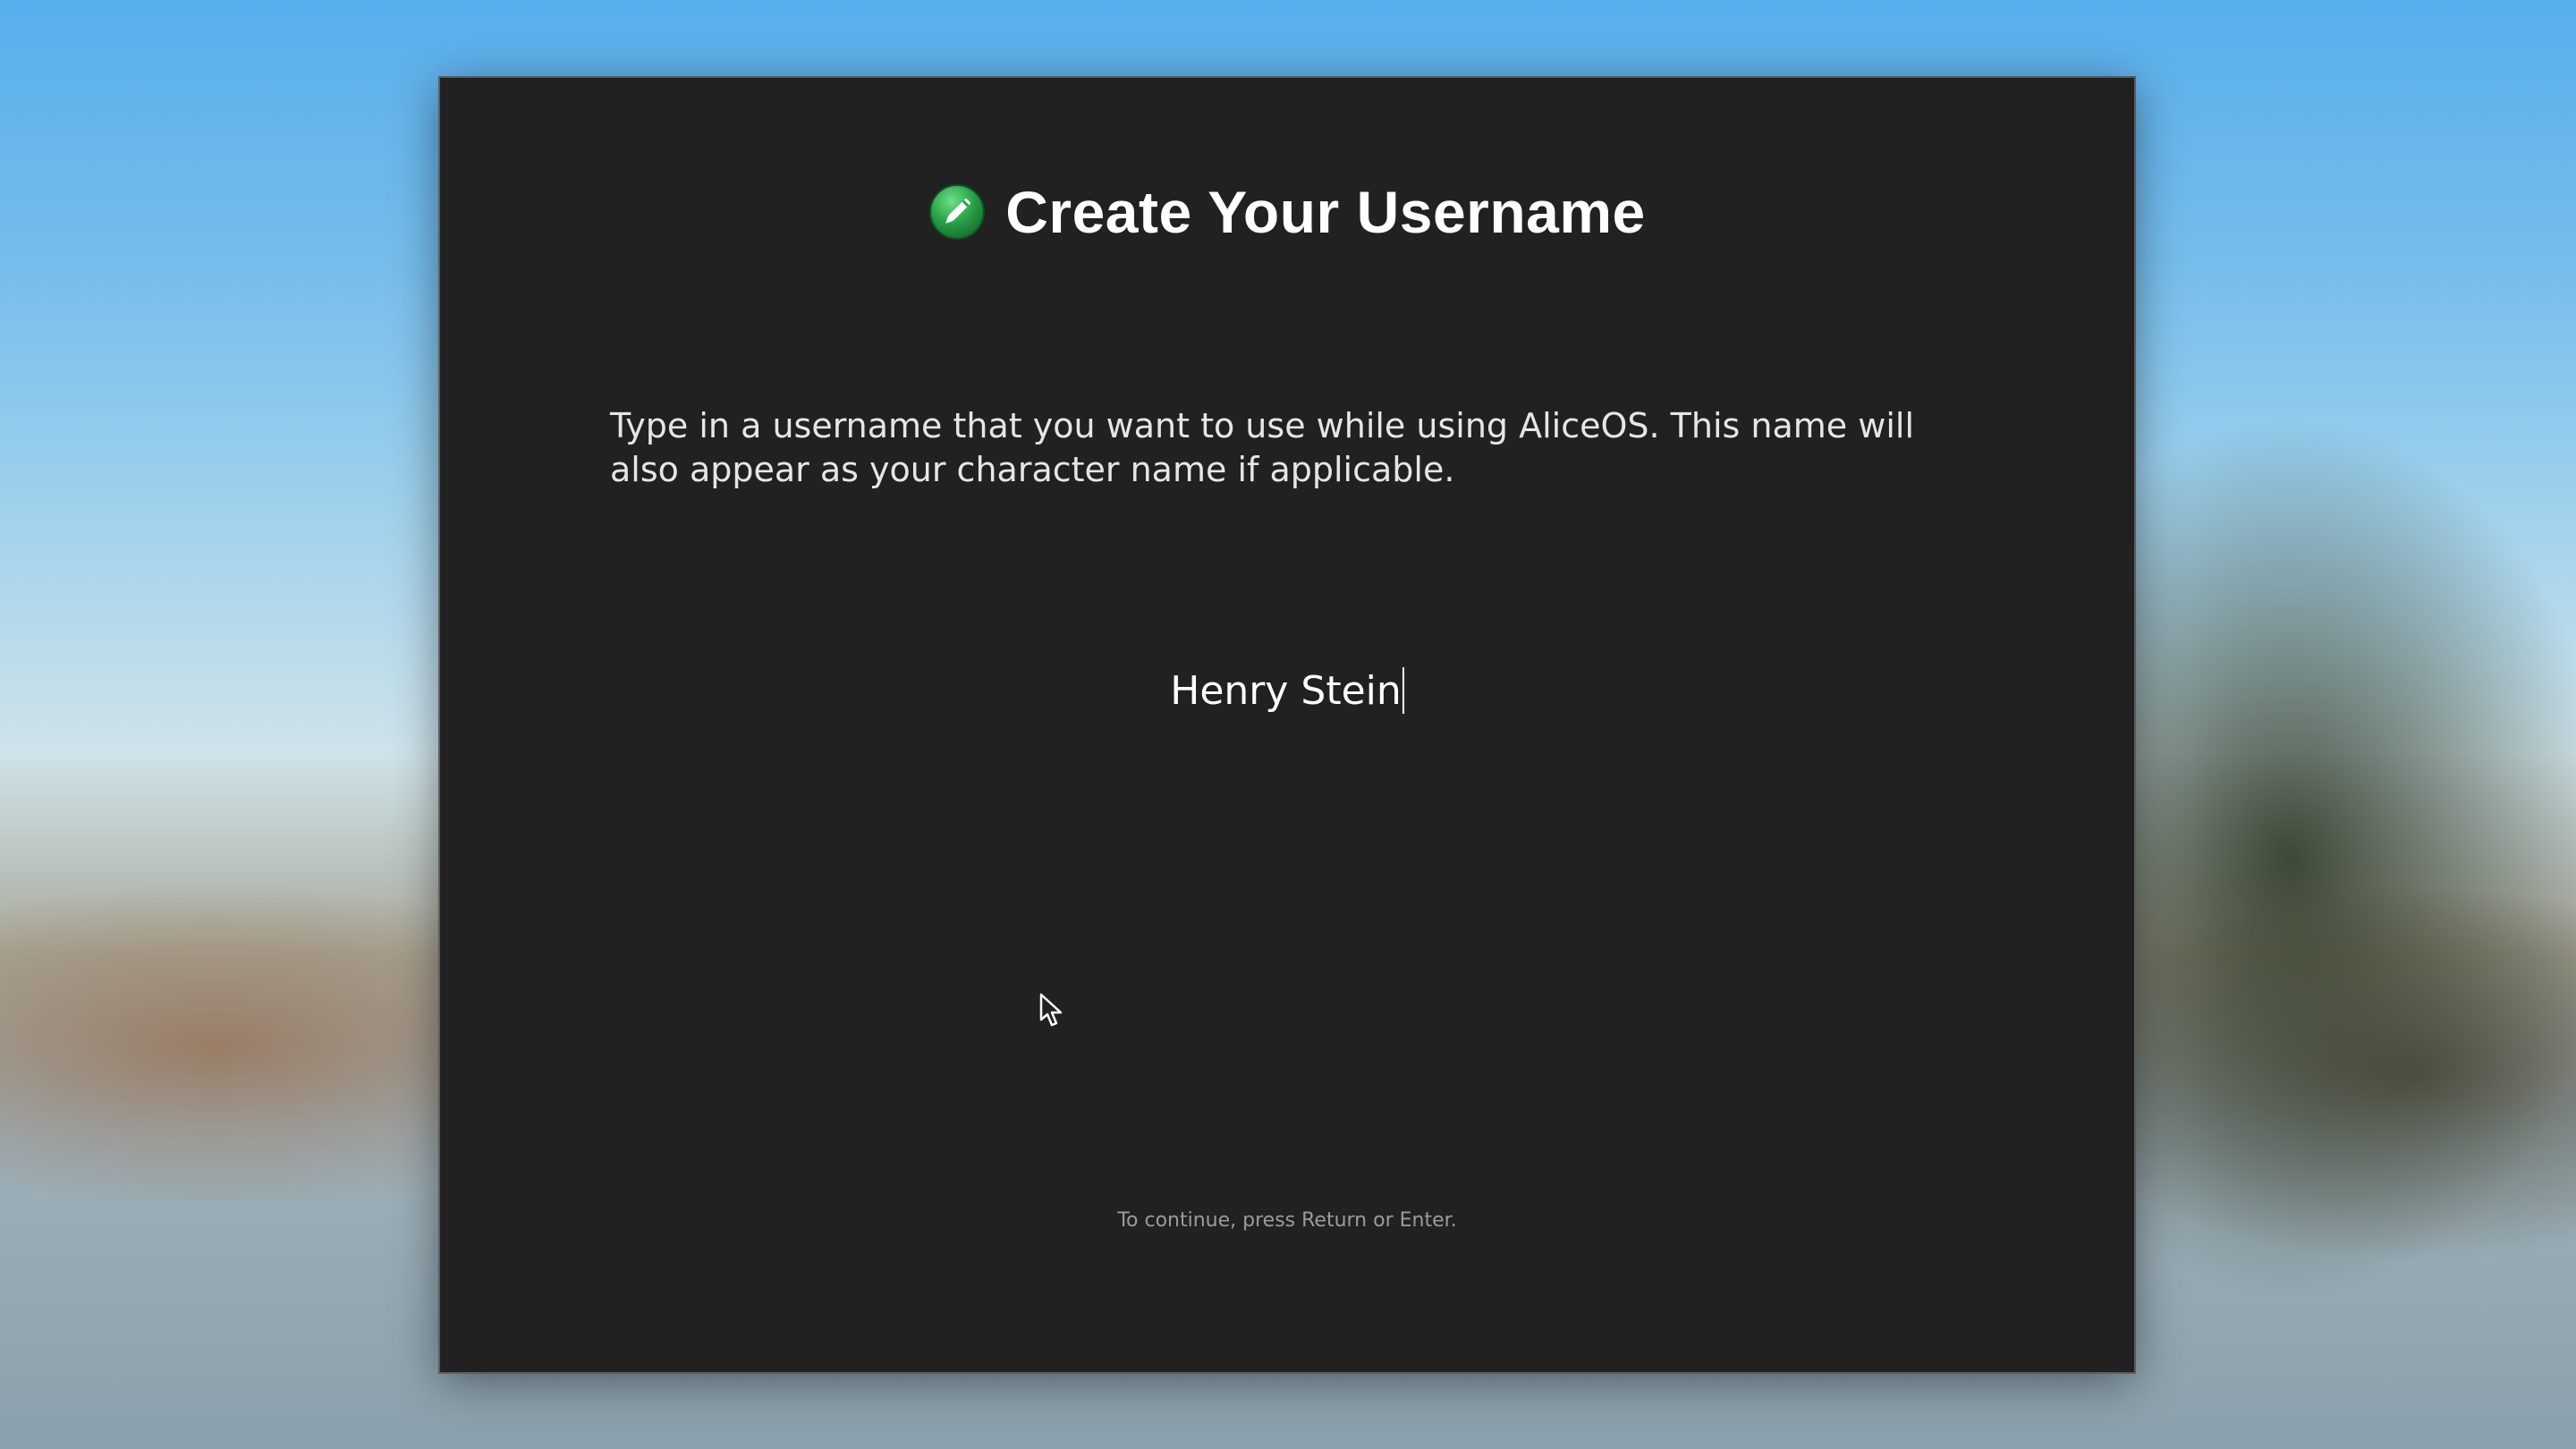 The width and height of the screenshot is (2576, 1449). I want to click on page-title: Create Your Username, so click(1325, 212).